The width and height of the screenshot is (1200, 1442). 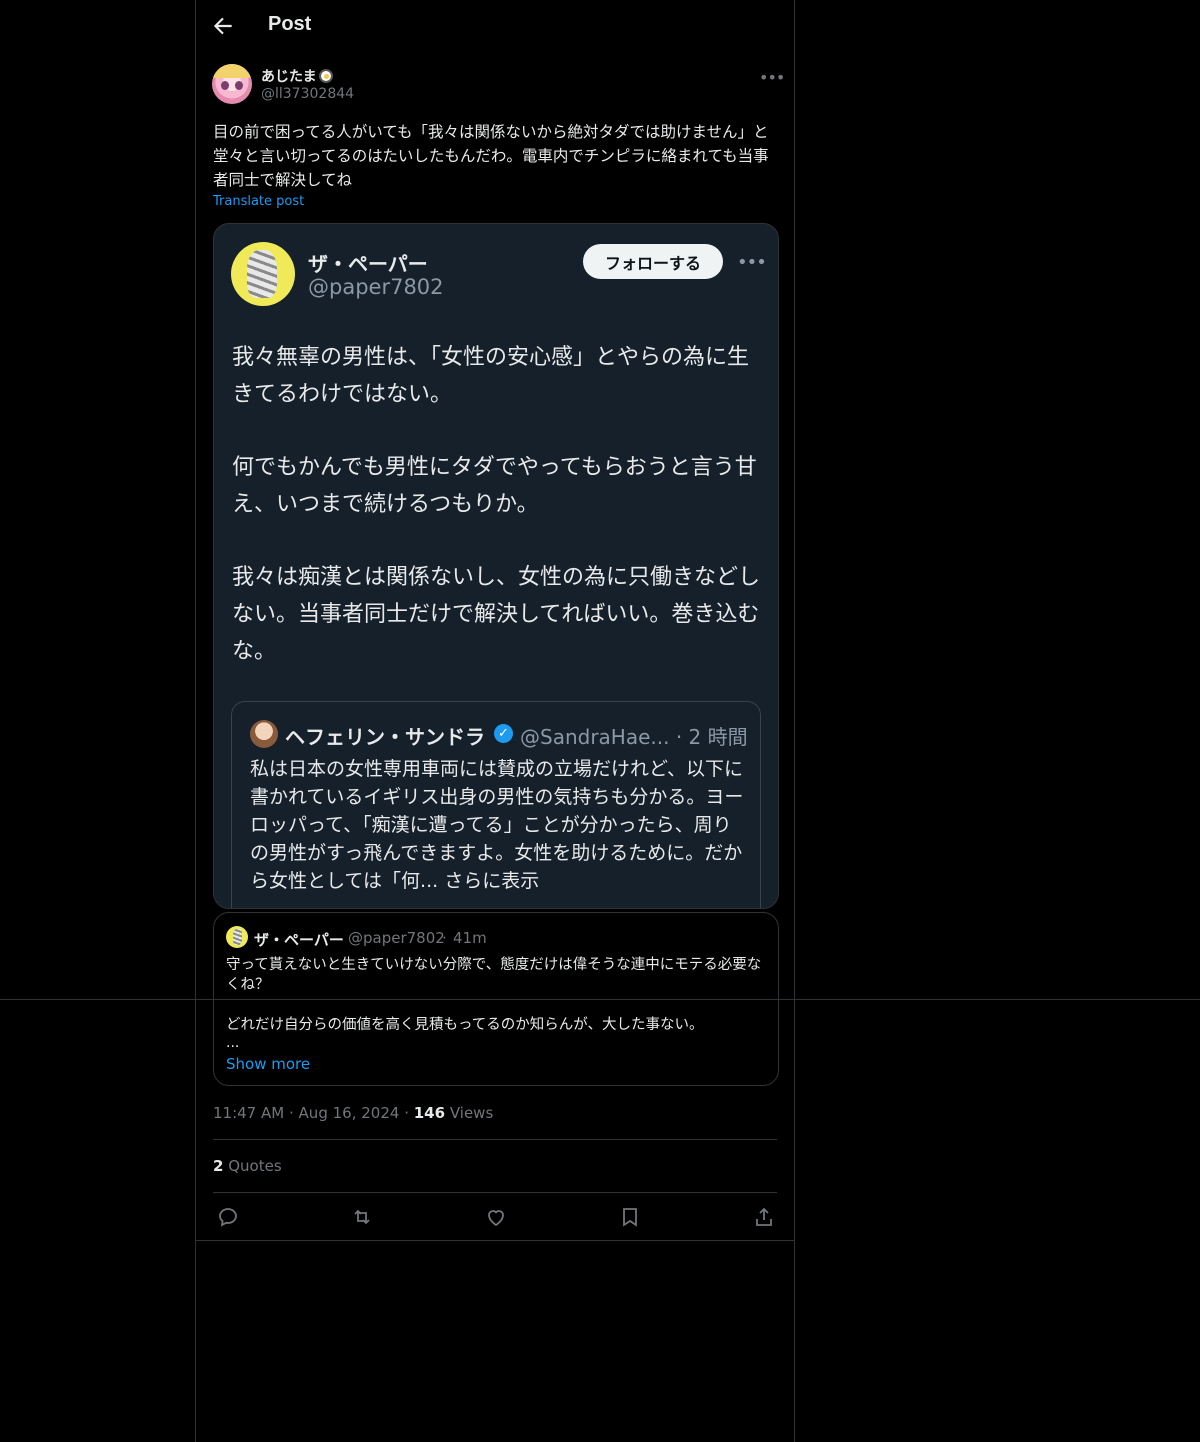 I want to click on share-icon, so click(x=764, y=1217).